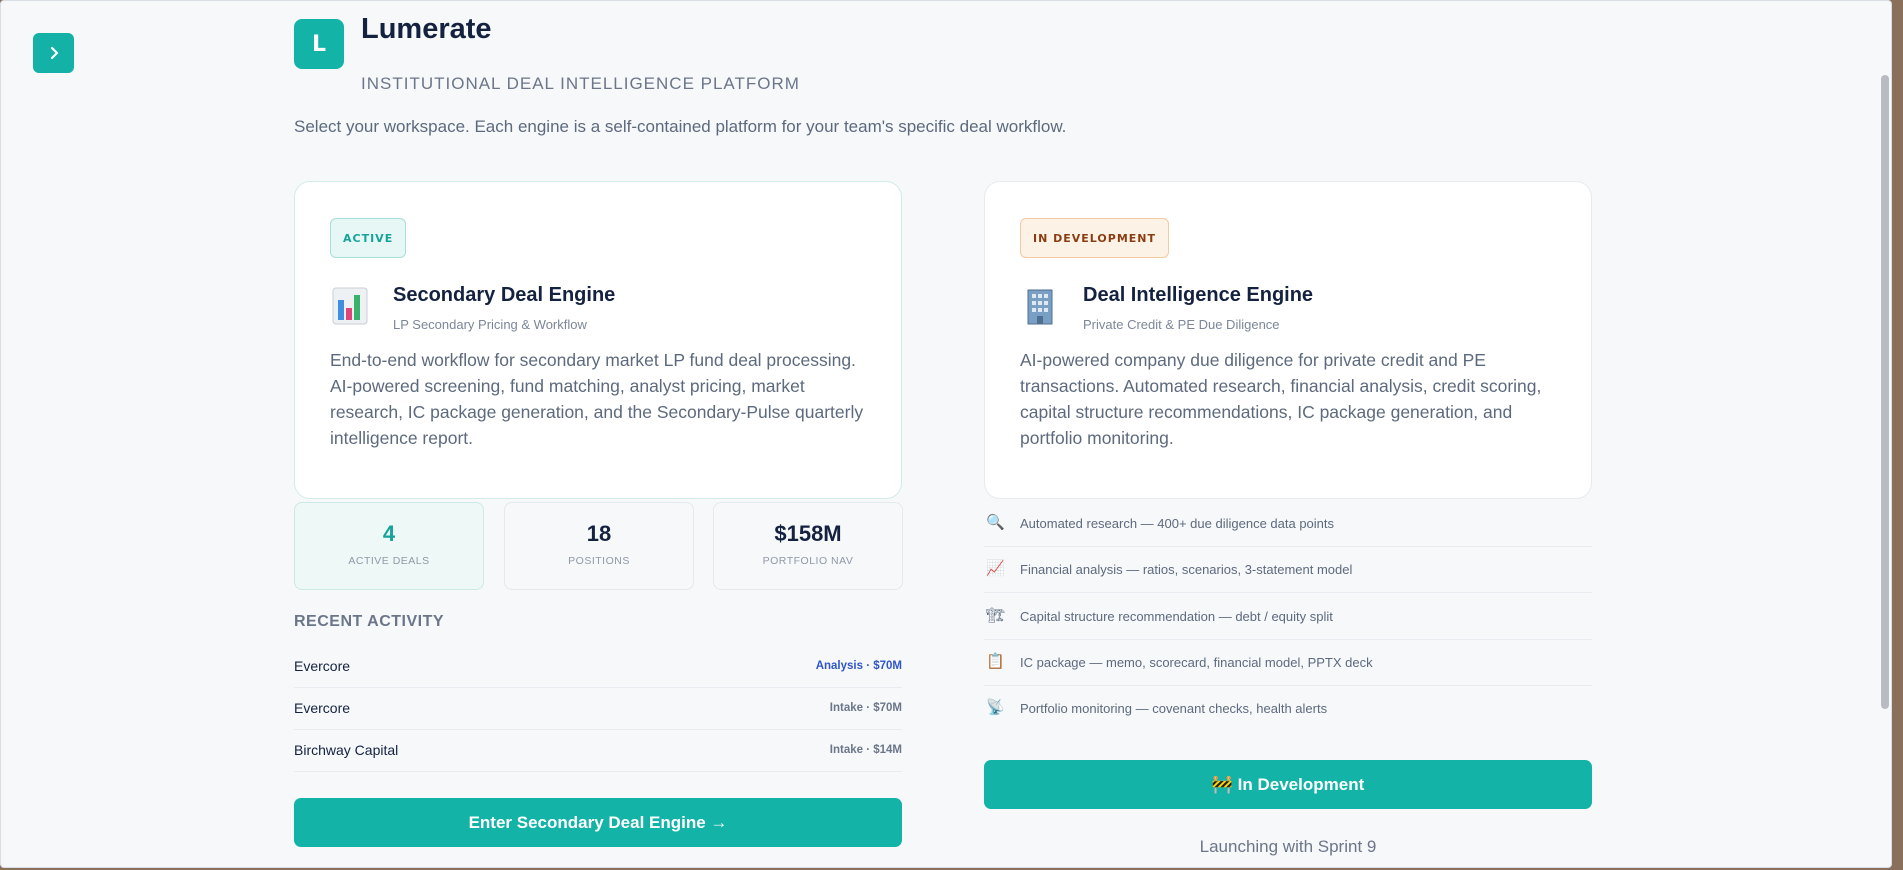  What do you see at coordinates (865, 750) in the screenshot?
I see `activity-meta: Intake · $14M` at bounding box center [865, 750].